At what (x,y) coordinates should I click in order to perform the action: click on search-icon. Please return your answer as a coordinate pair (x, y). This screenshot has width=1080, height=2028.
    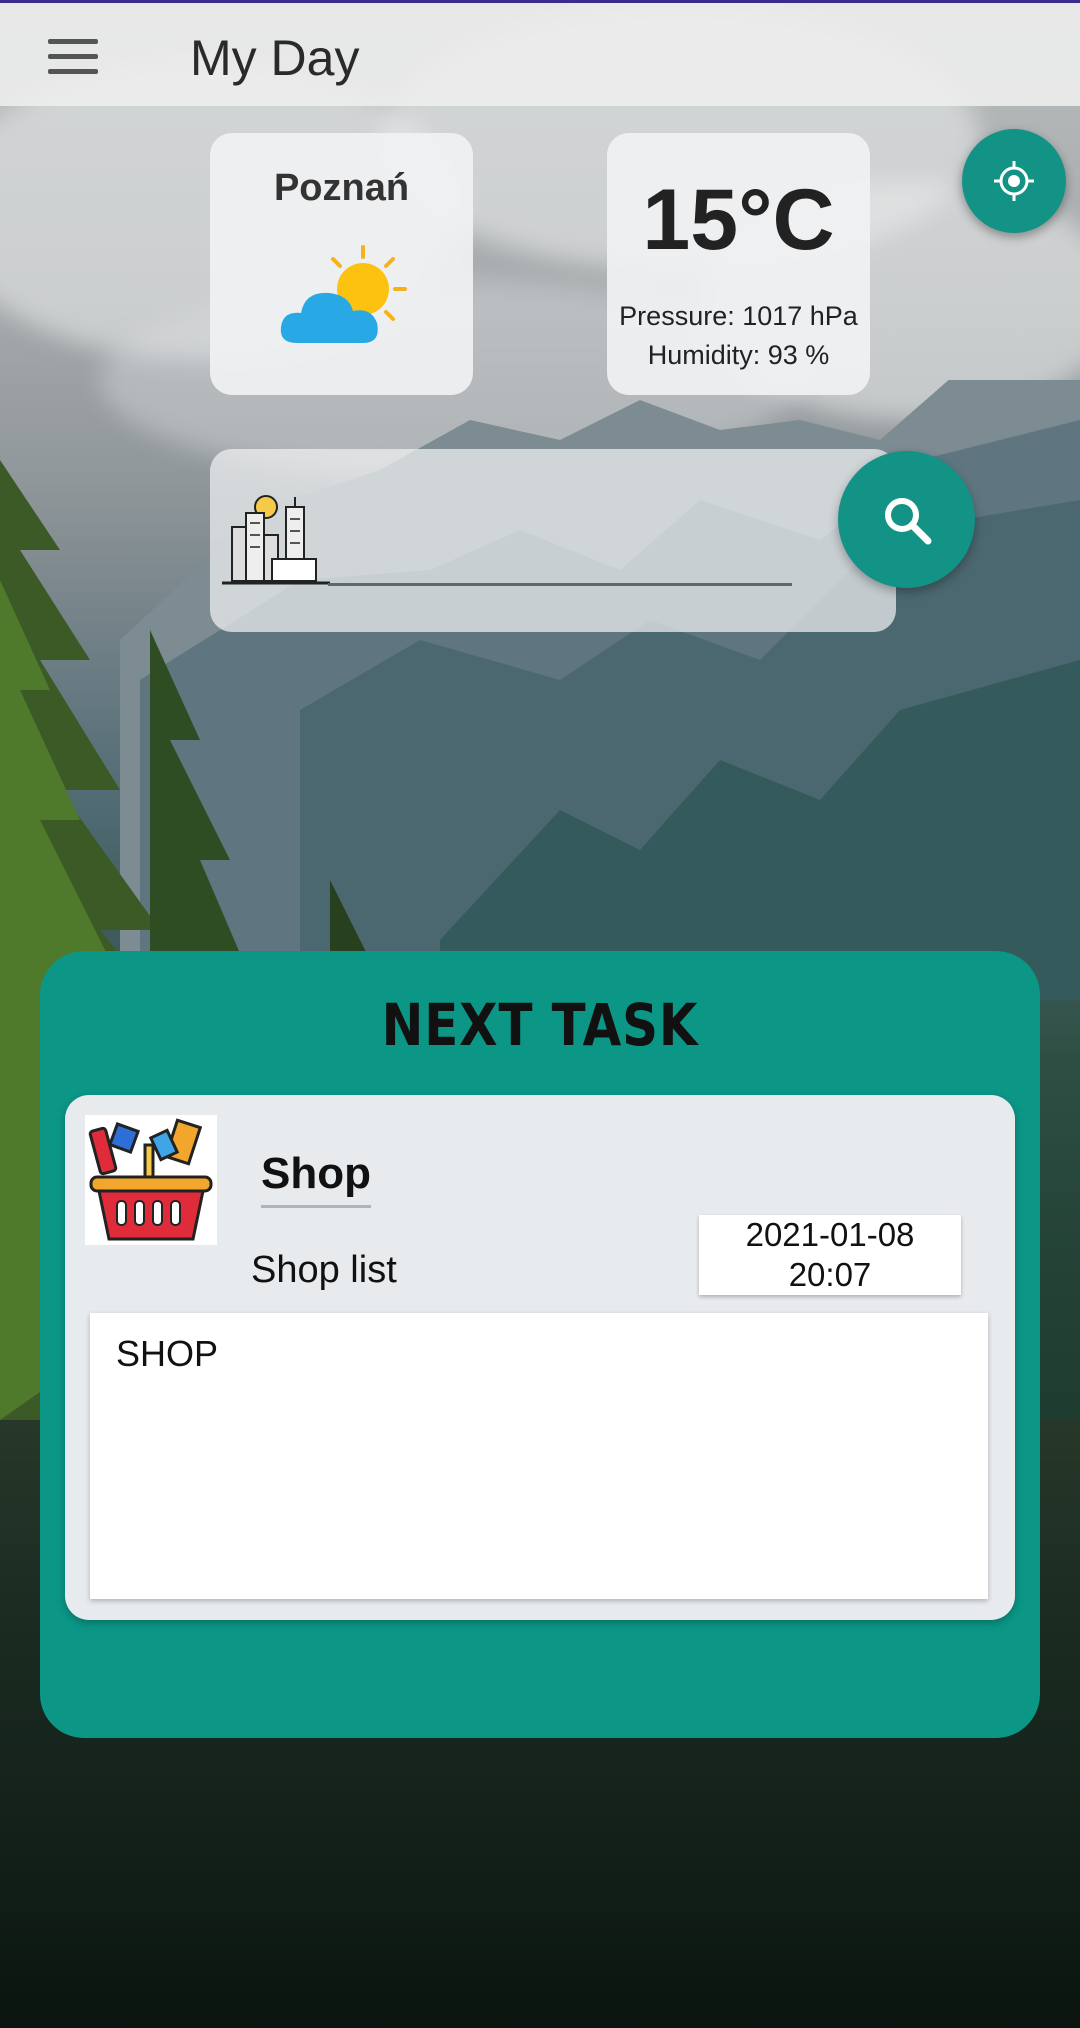
    Looking at the image, I should click on (908, 521).